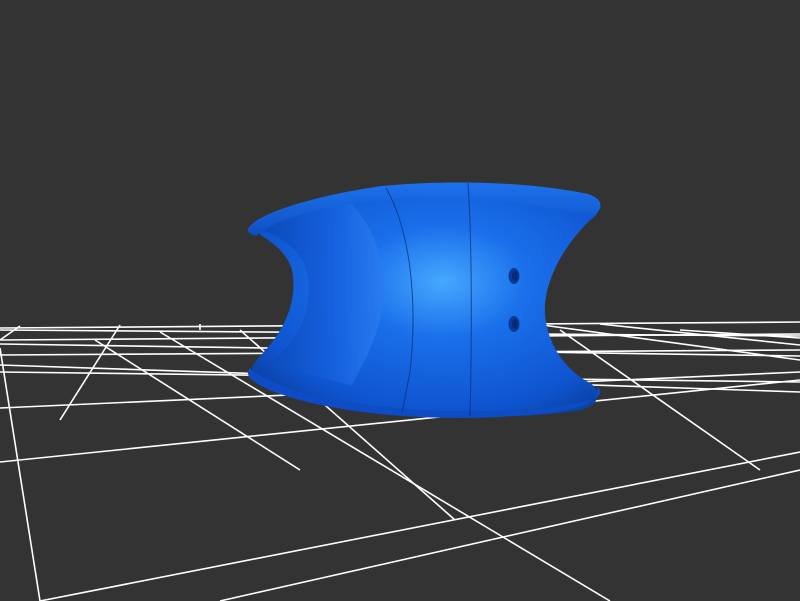 This screenshot has width=800, height=601. I want to click on grid-line, so click(20, 474).